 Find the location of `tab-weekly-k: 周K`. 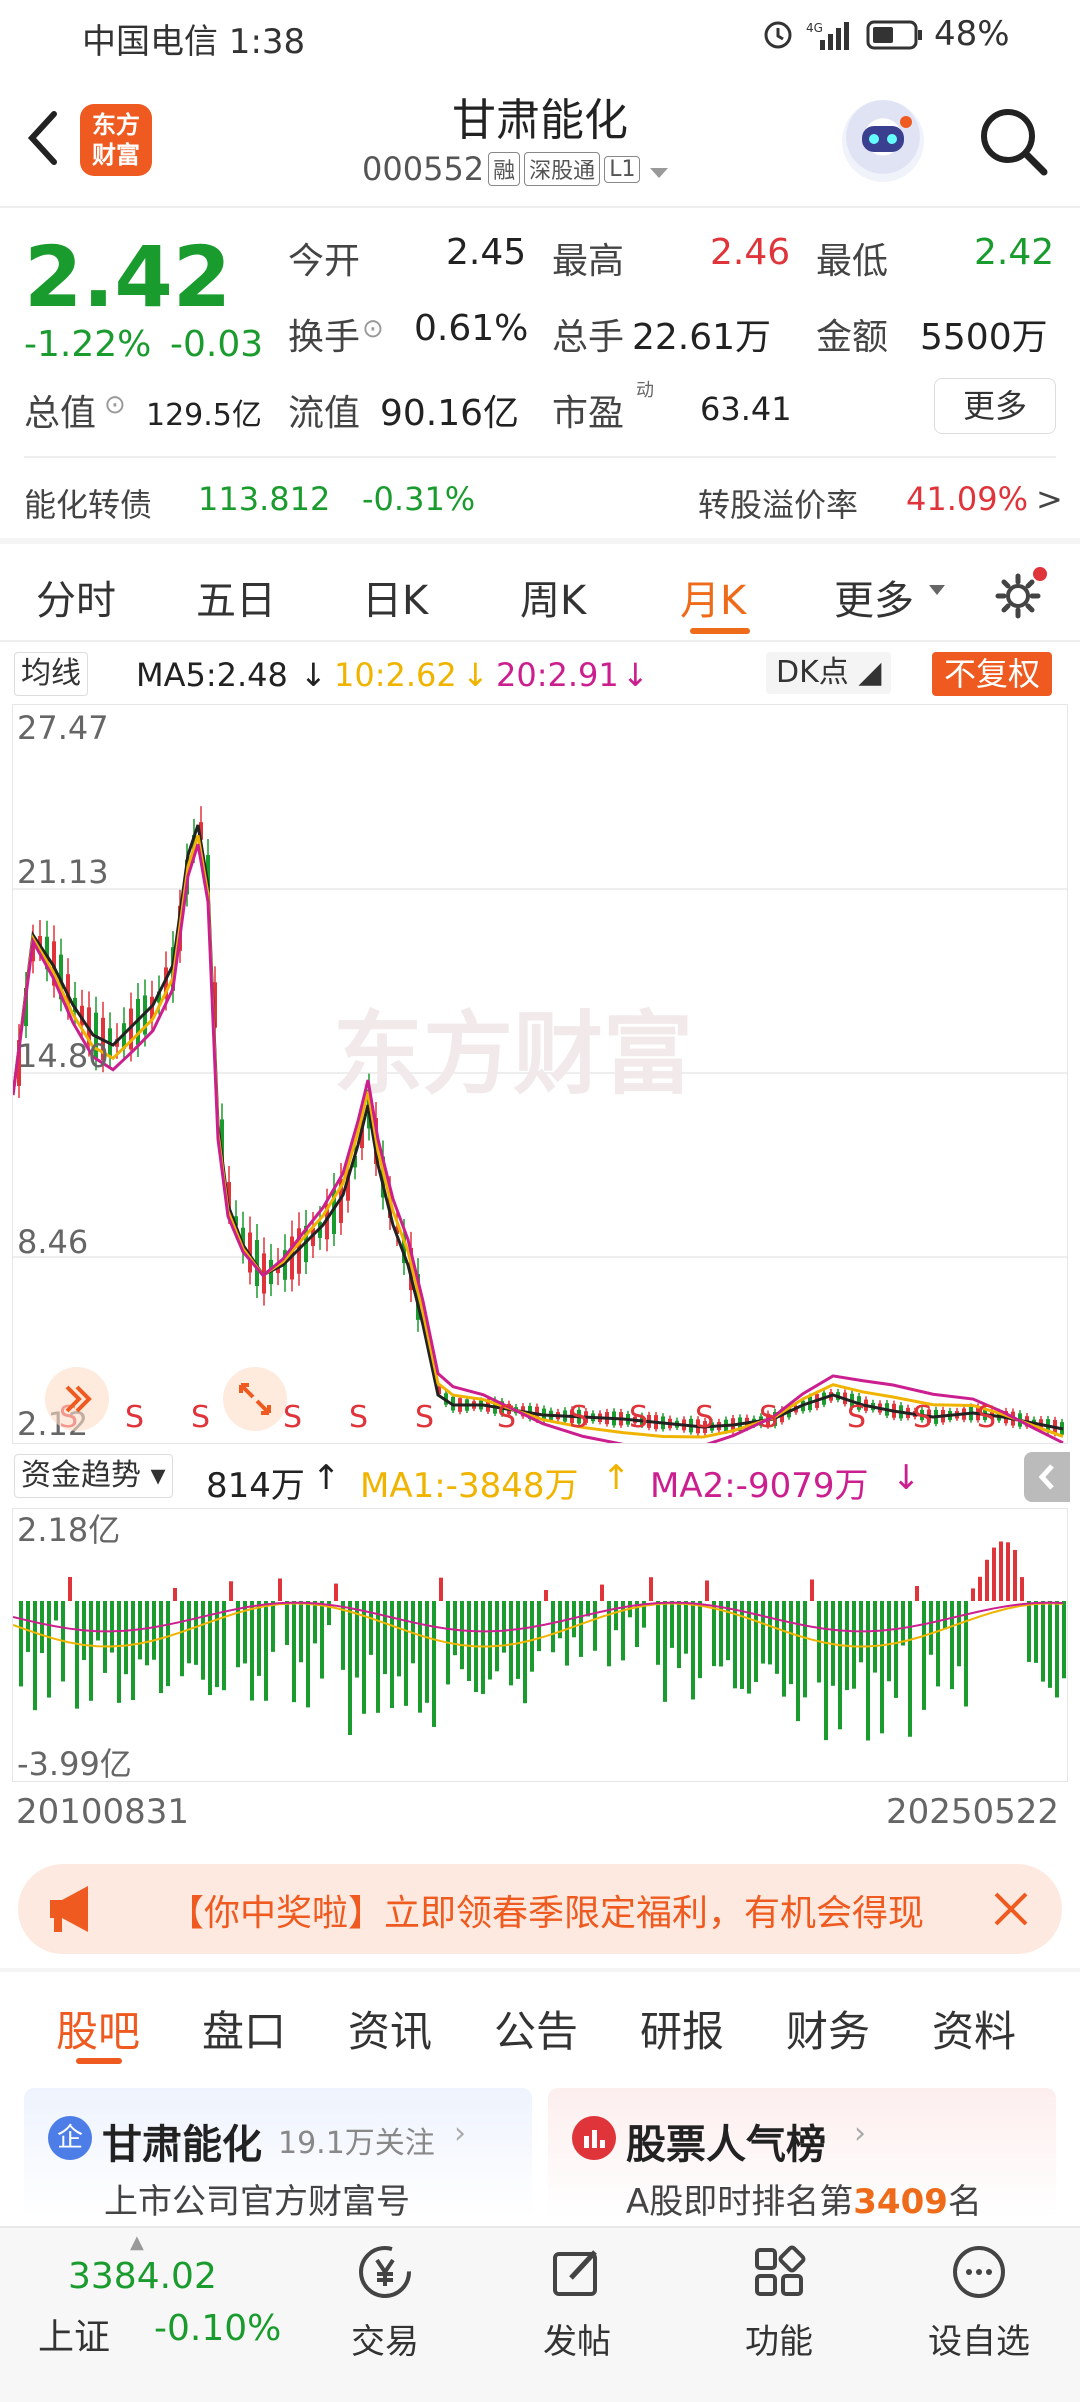

tab-weekly-k: 周K is located at coordinates (553, 597).